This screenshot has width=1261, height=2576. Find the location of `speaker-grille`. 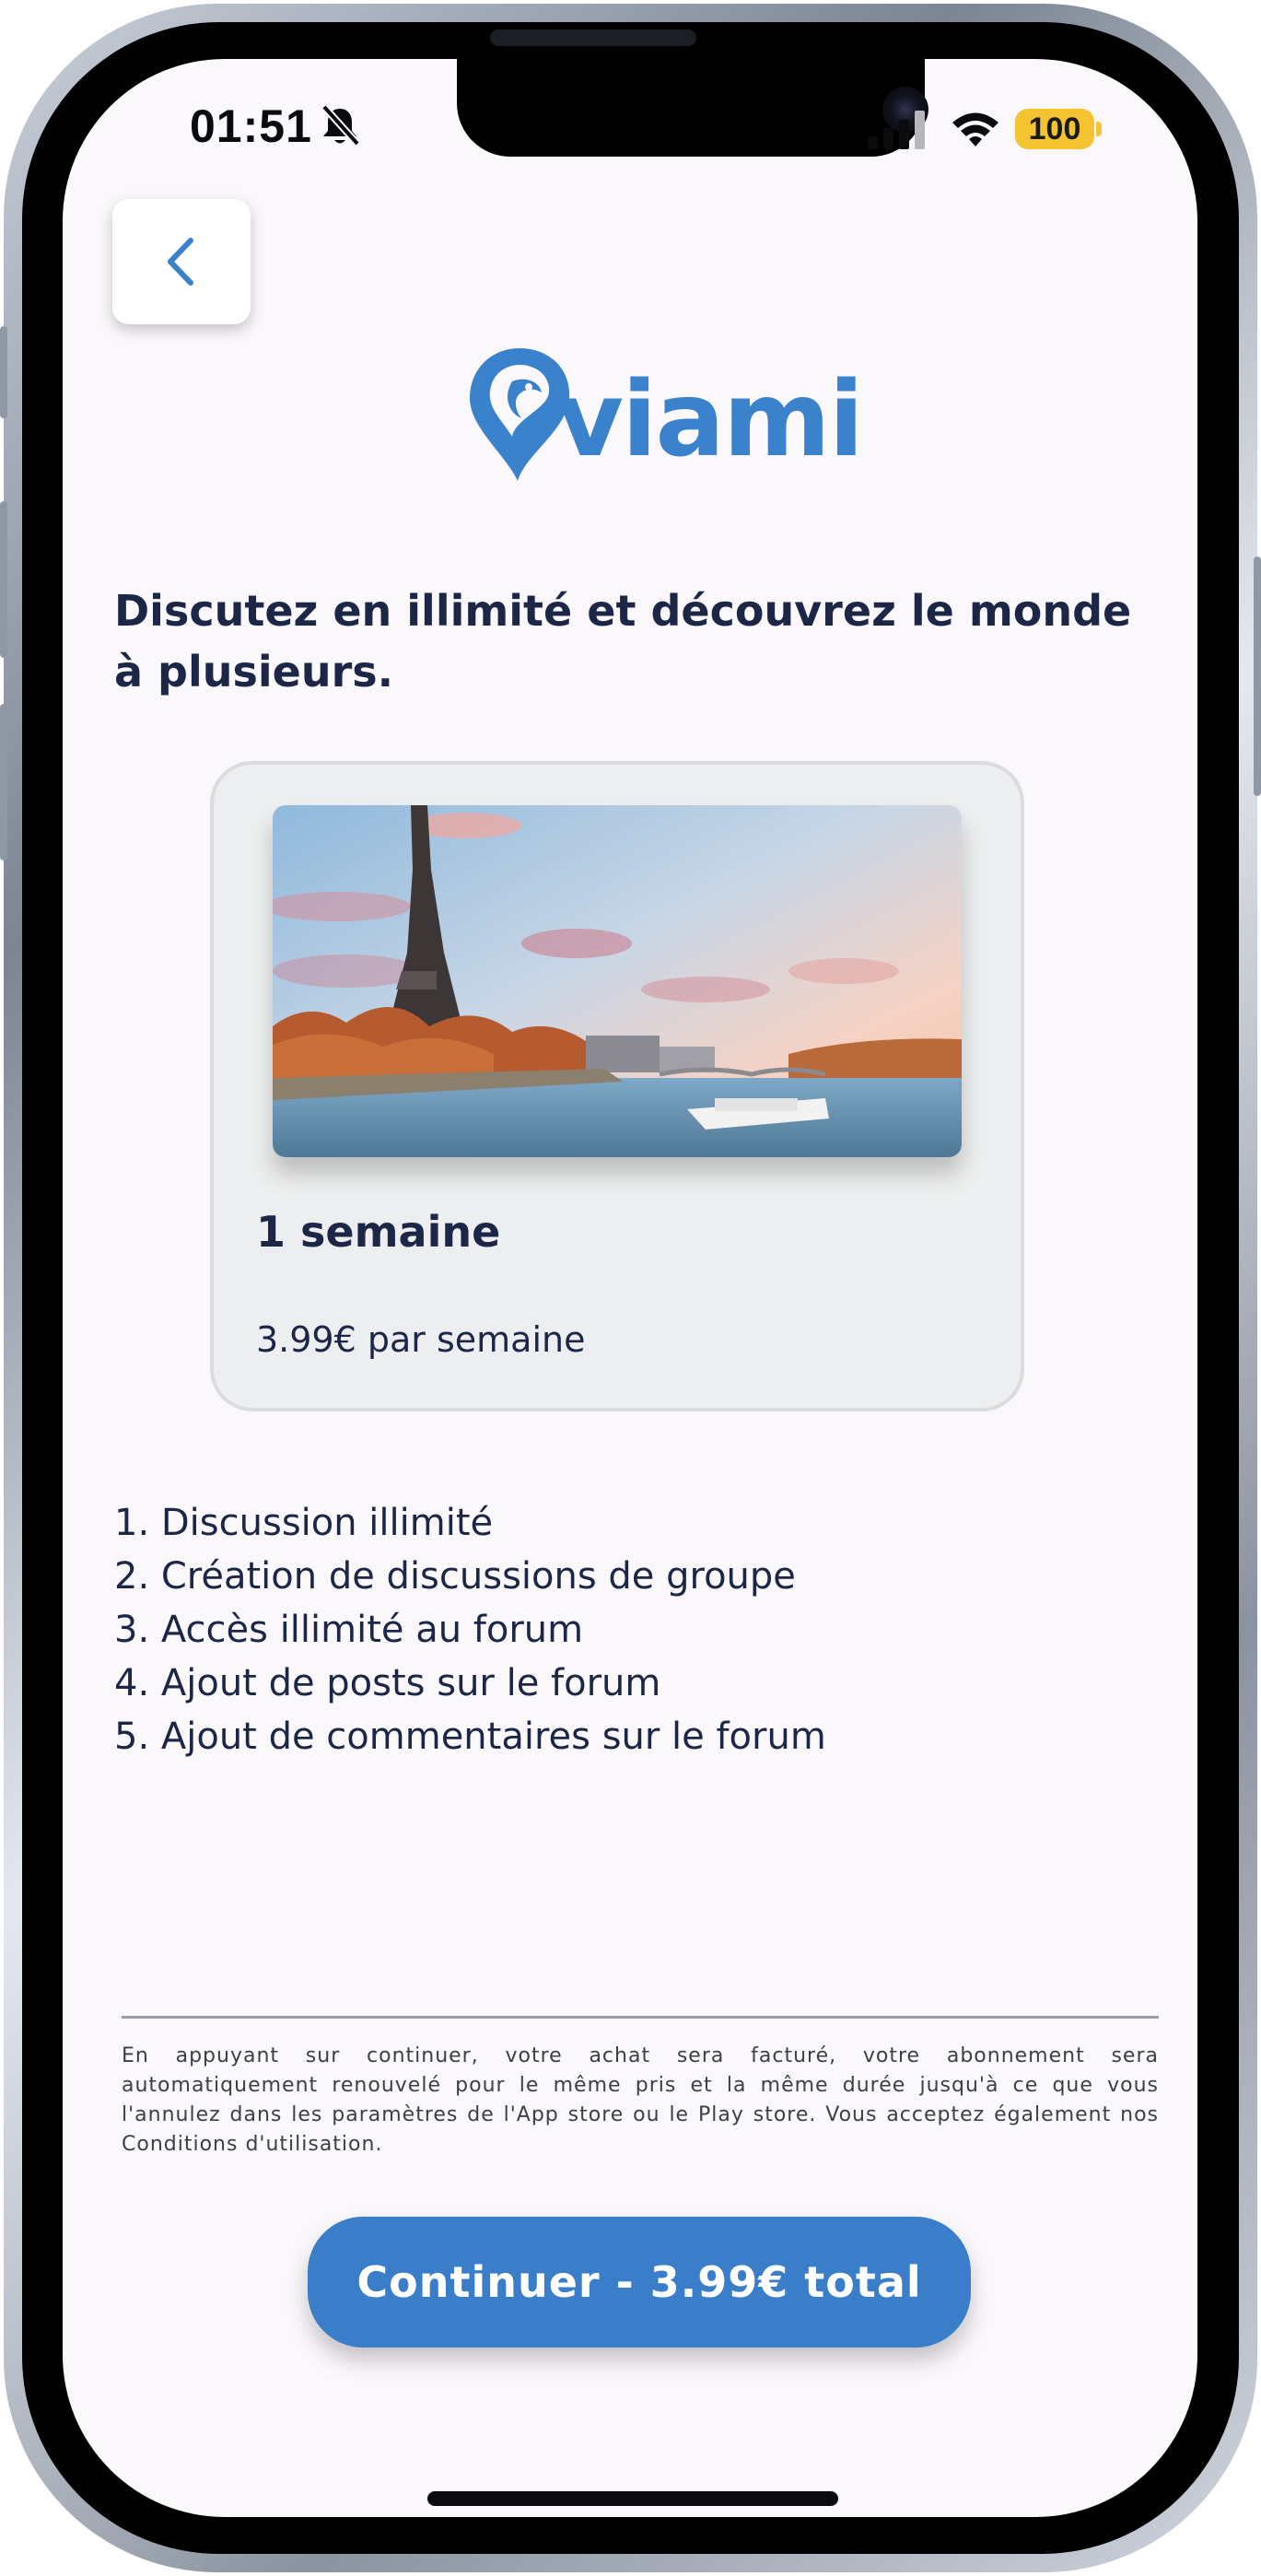

speaker-grille is located at coordinates (593, 37).